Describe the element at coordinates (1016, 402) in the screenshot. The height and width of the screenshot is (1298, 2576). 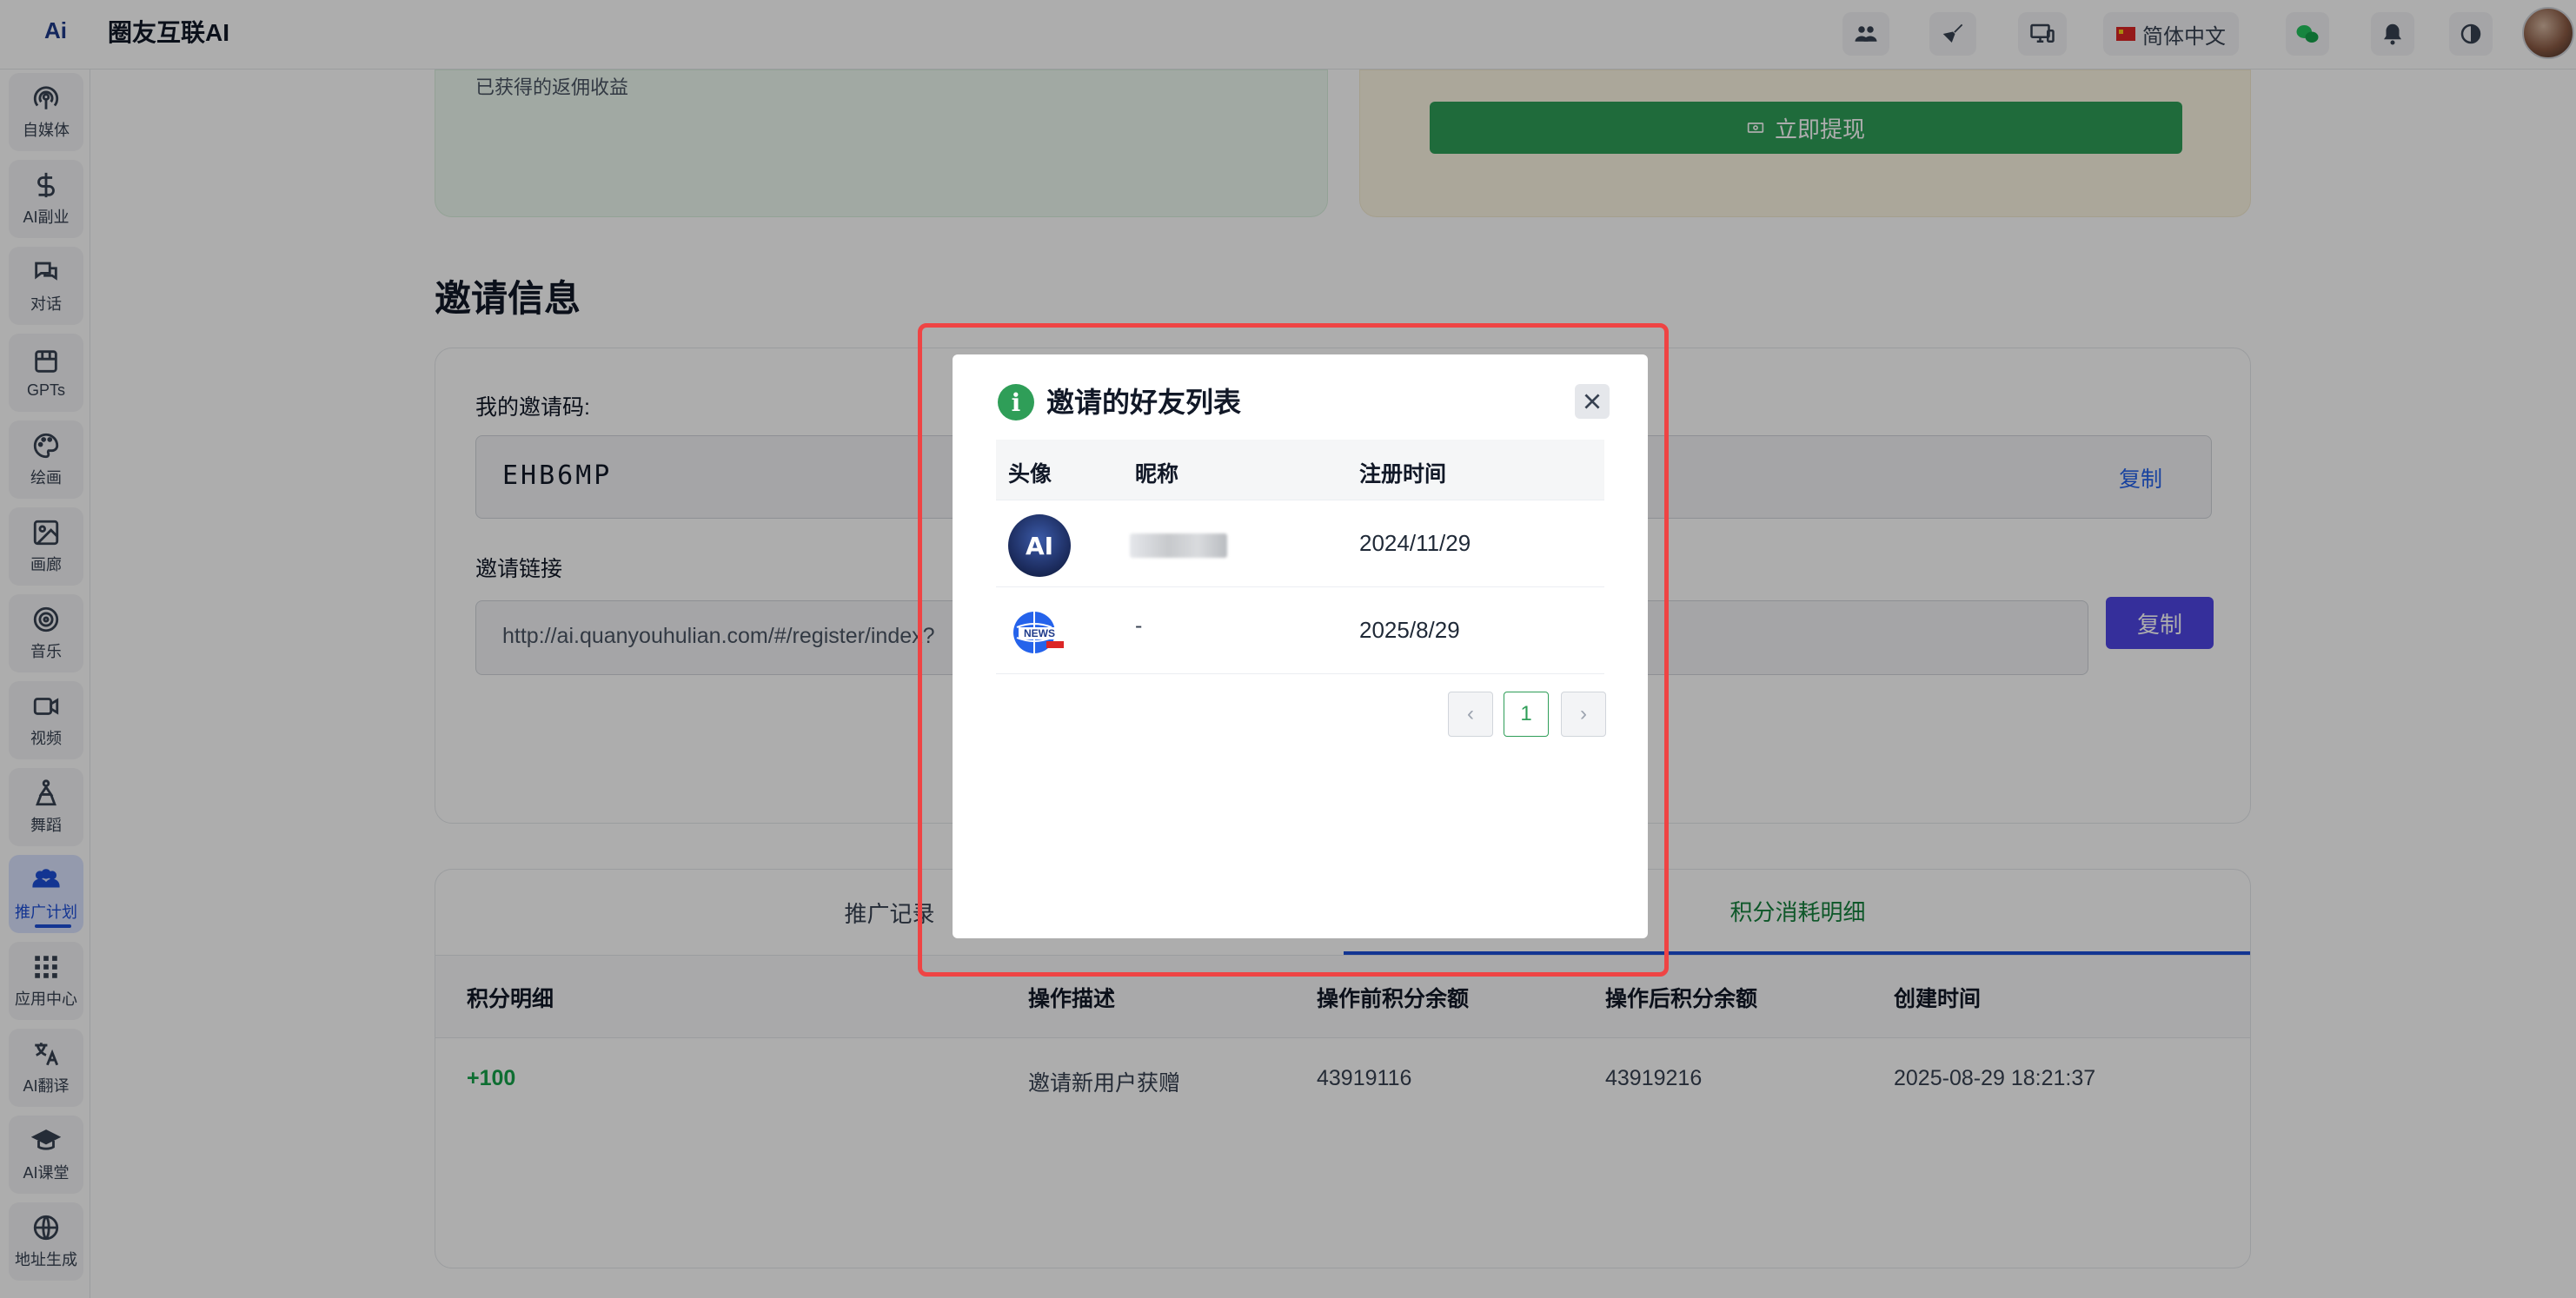
I see `info-icon: i` at that location.